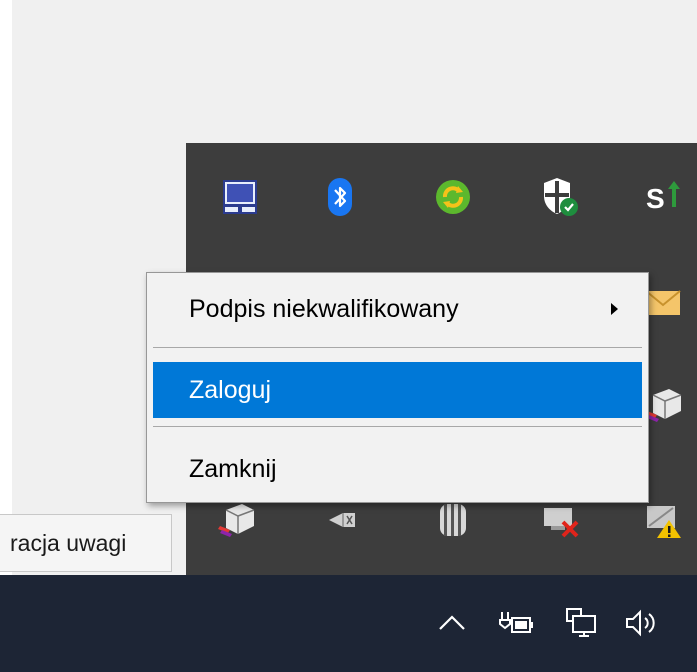 The width and height of the screenshot is (697, 672). Describe the element at coordinates (561, 520) in the screenshot. I see `network-disconnected-icon` at that location.